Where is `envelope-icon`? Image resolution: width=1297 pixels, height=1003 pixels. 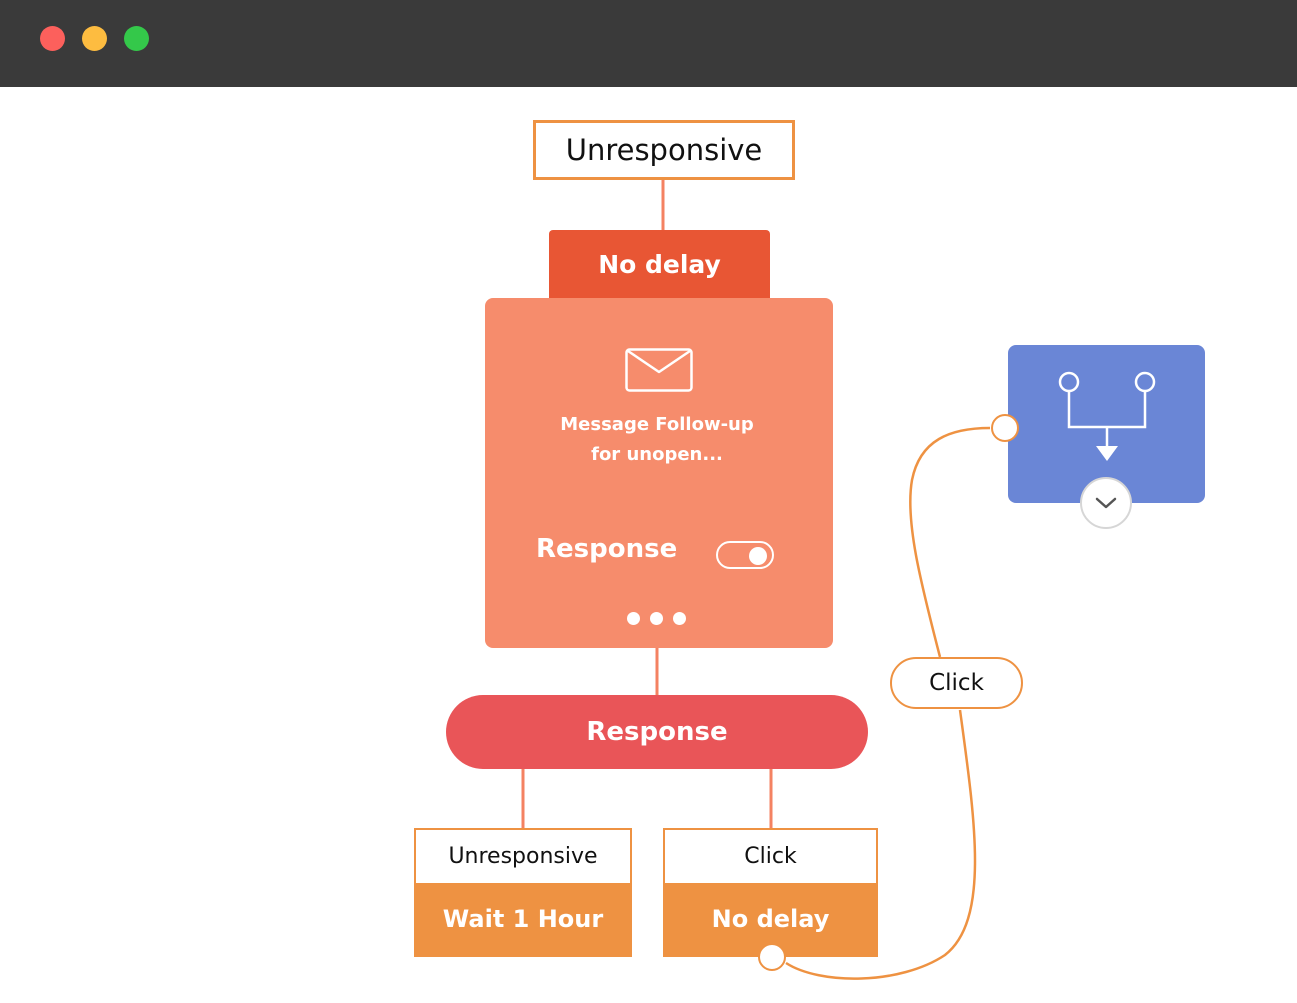
envelope-icon is located at coordinates (659, 370).